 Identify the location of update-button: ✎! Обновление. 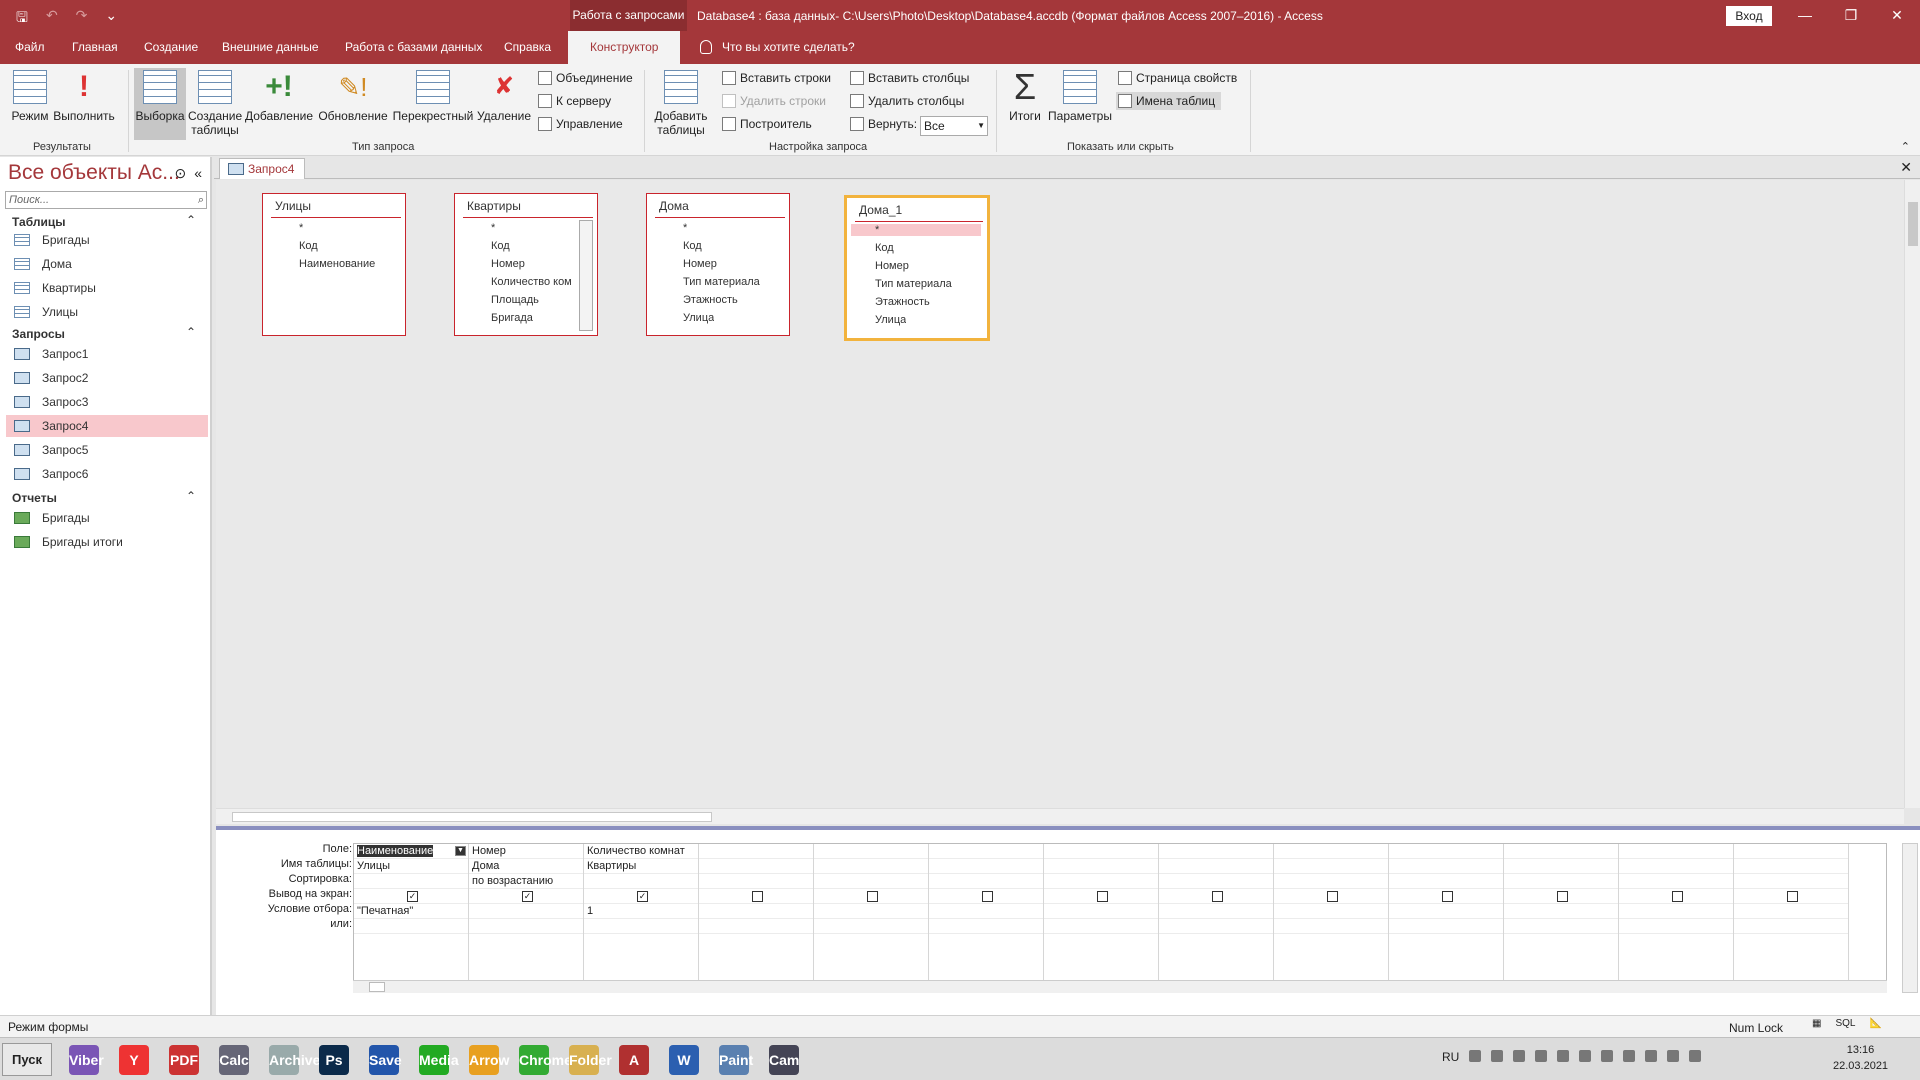
(353, 95).